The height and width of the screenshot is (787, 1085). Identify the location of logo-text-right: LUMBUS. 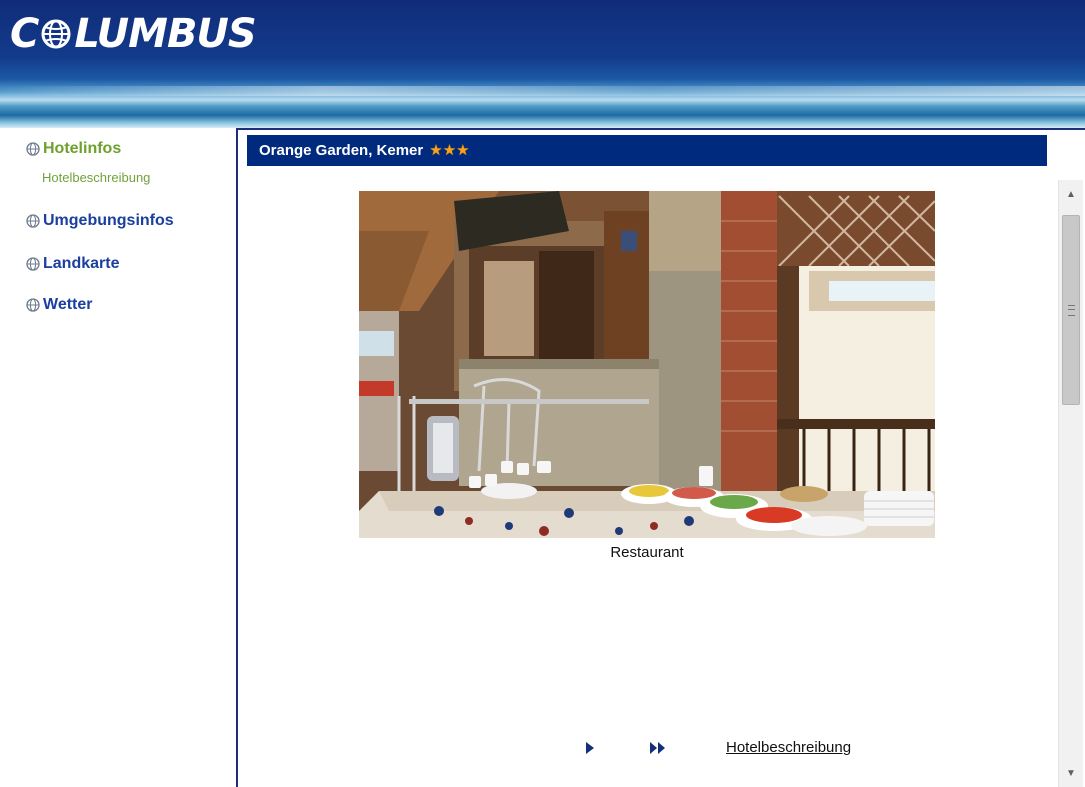
(165, 34).